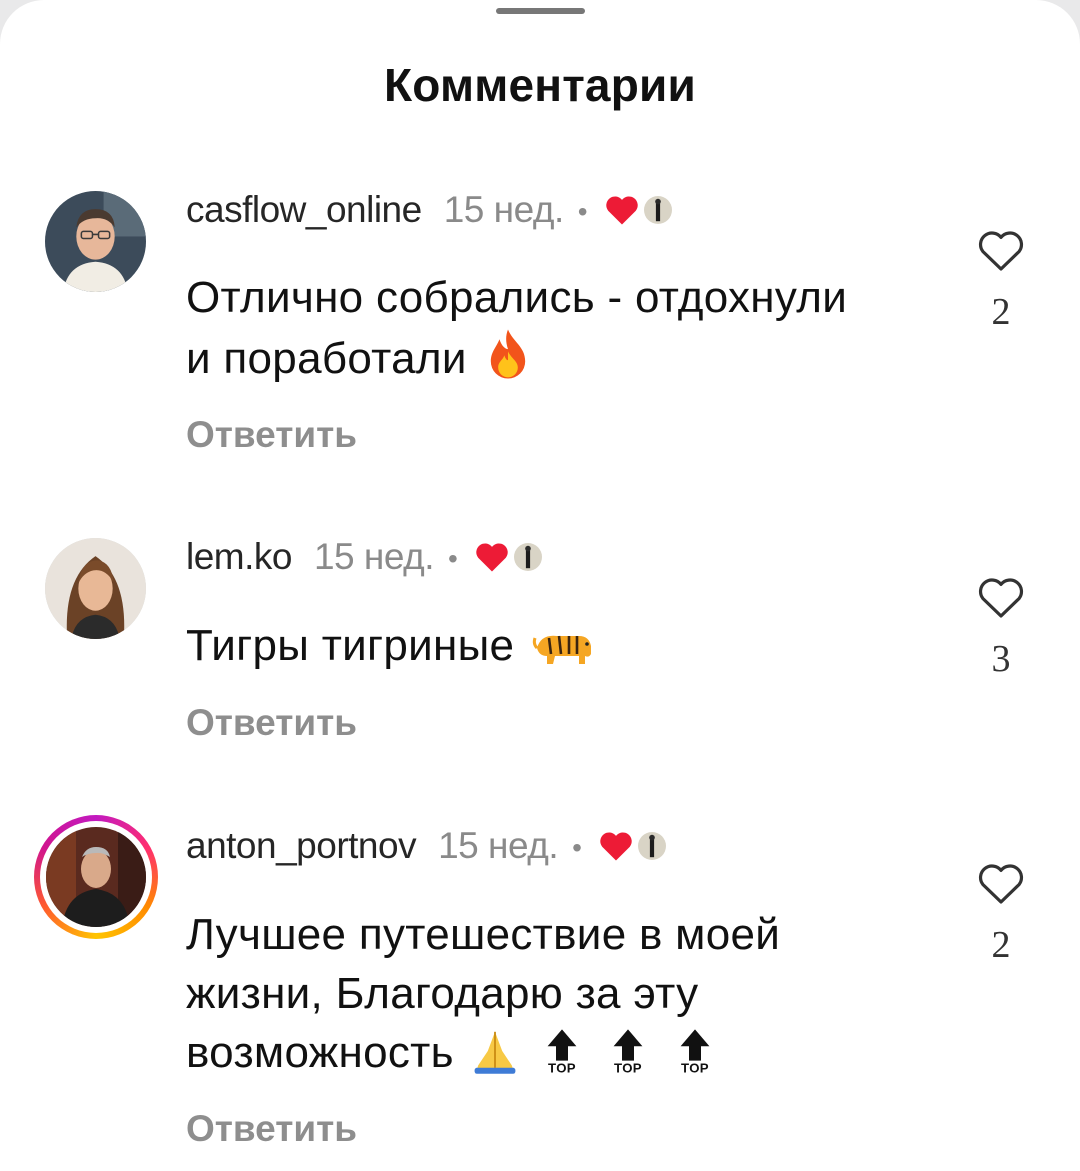  I want to click on folded-hands-icon, so click(495, 1052).